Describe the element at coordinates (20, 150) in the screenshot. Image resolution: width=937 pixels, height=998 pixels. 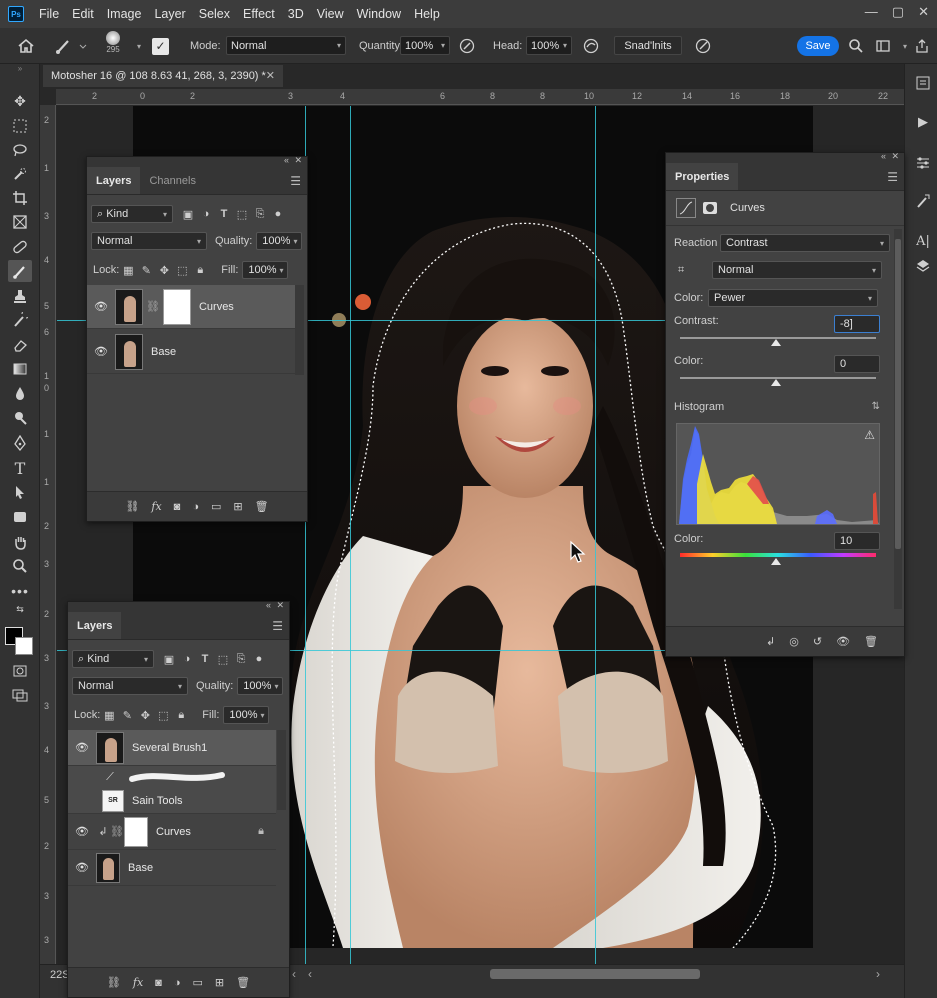
I see `lasso-tool-icon` at that location.